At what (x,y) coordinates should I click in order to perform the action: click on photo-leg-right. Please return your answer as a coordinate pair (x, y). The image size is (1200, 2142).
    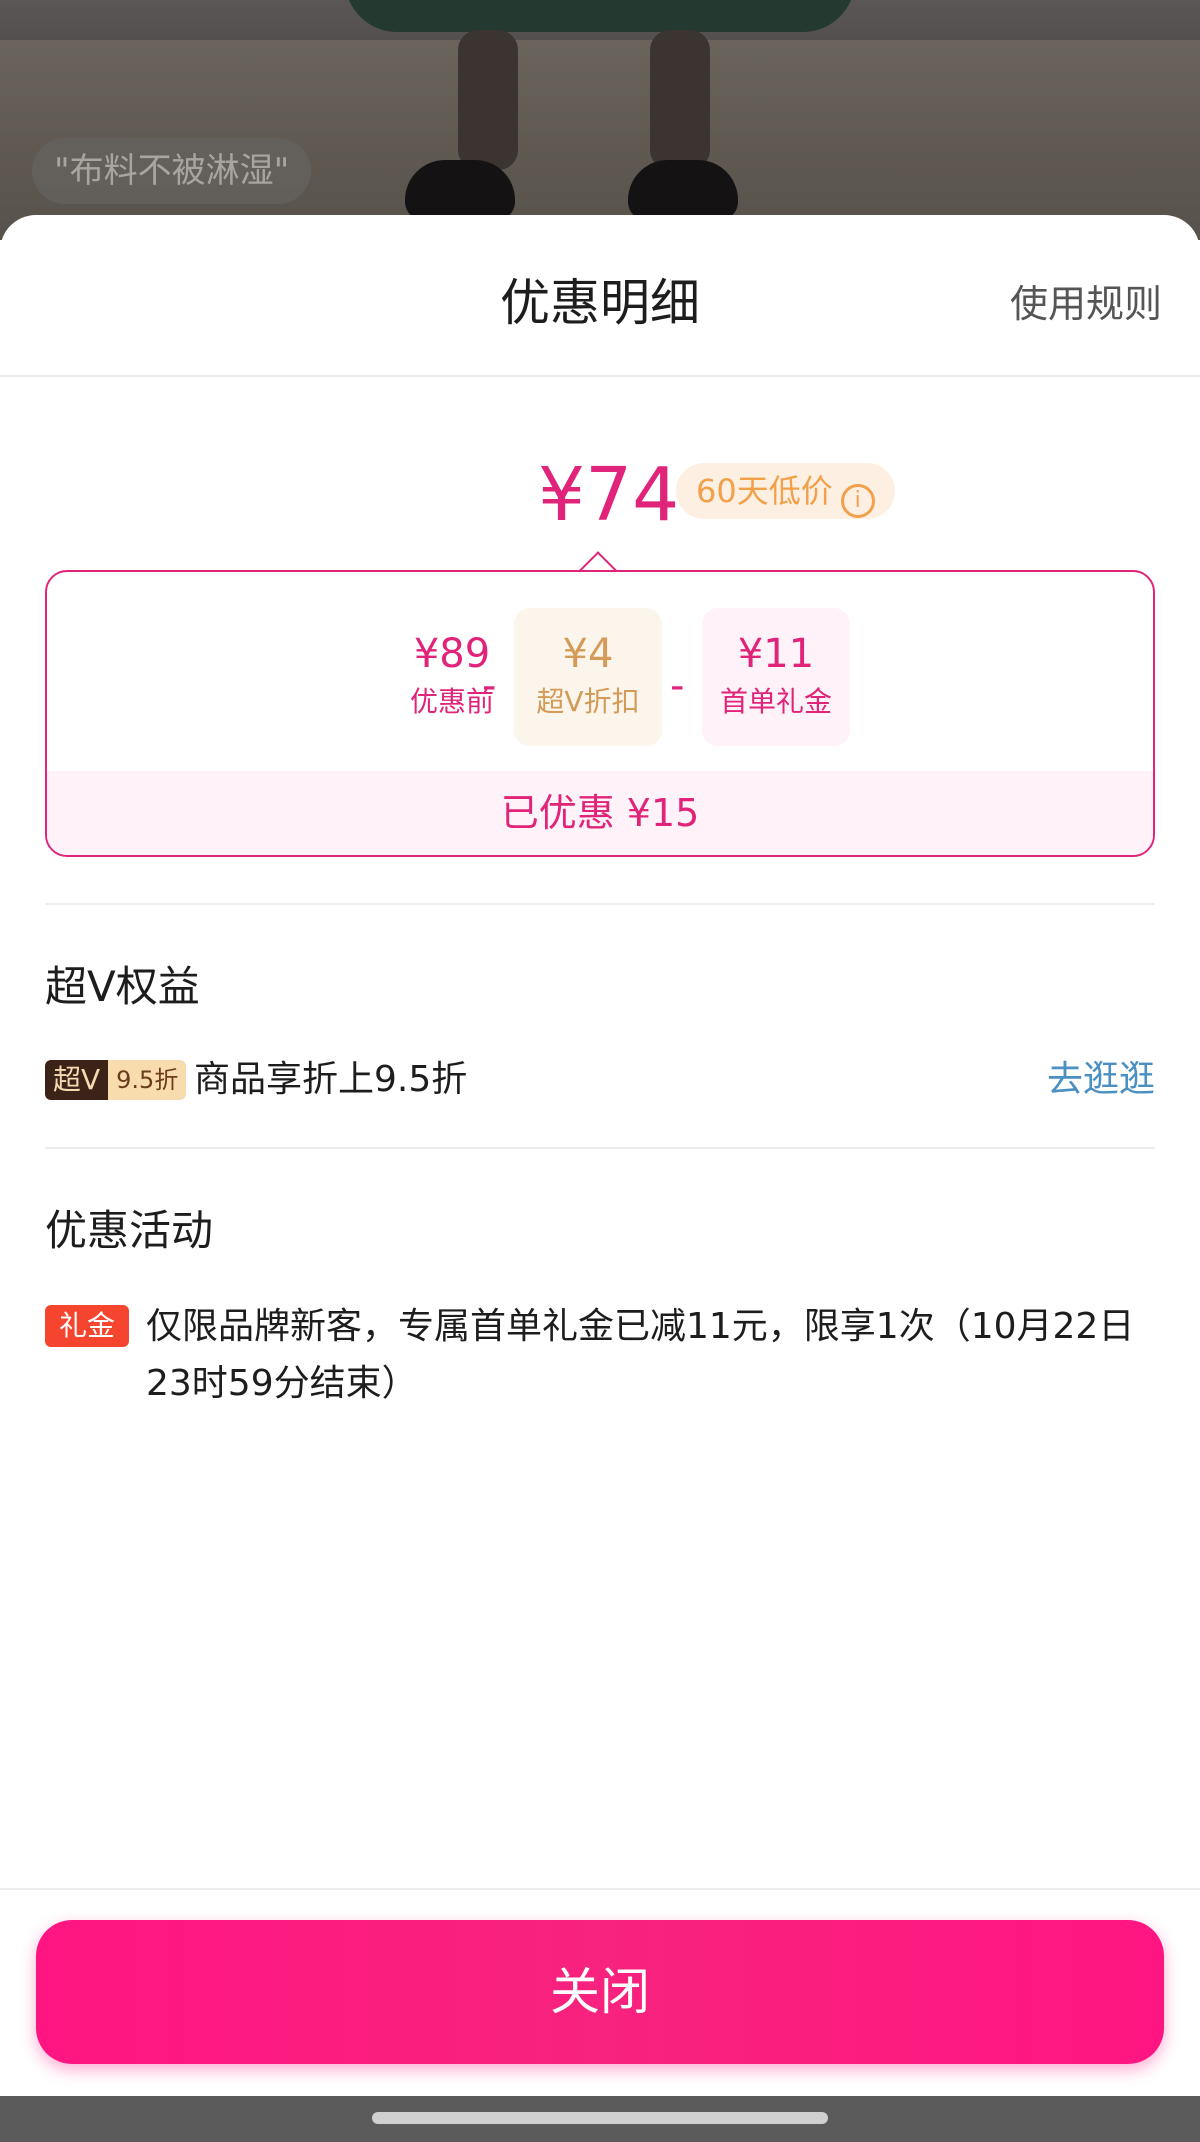
    Looking at the image, I should click on (680, 100).